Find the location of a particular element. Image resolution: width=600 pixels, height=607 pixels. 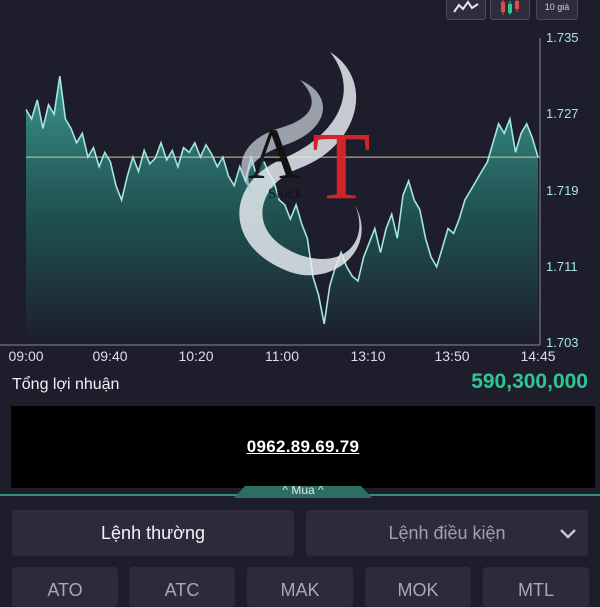

logo-letters-t: T is located at coordinates (341, 165).